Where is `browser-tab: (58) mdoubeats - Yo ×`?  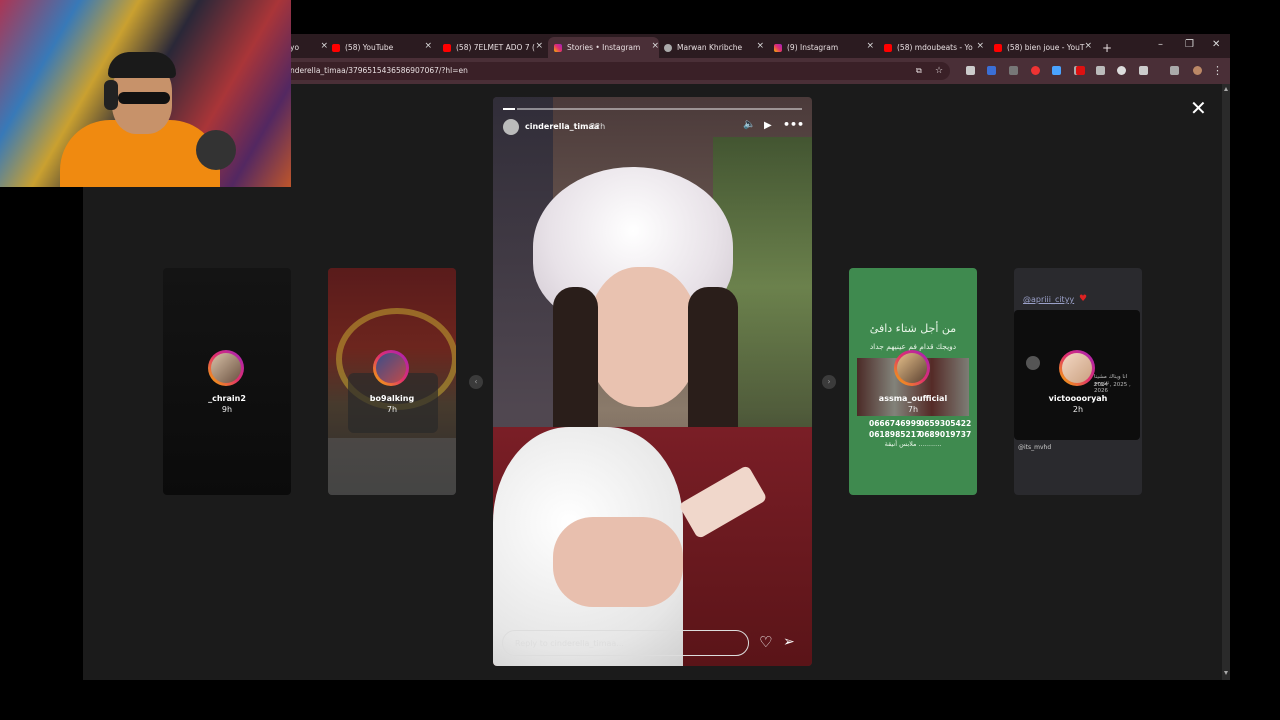
browser-tab: (58) mdoubeats - Yo × is located at coordinates (934, 47).